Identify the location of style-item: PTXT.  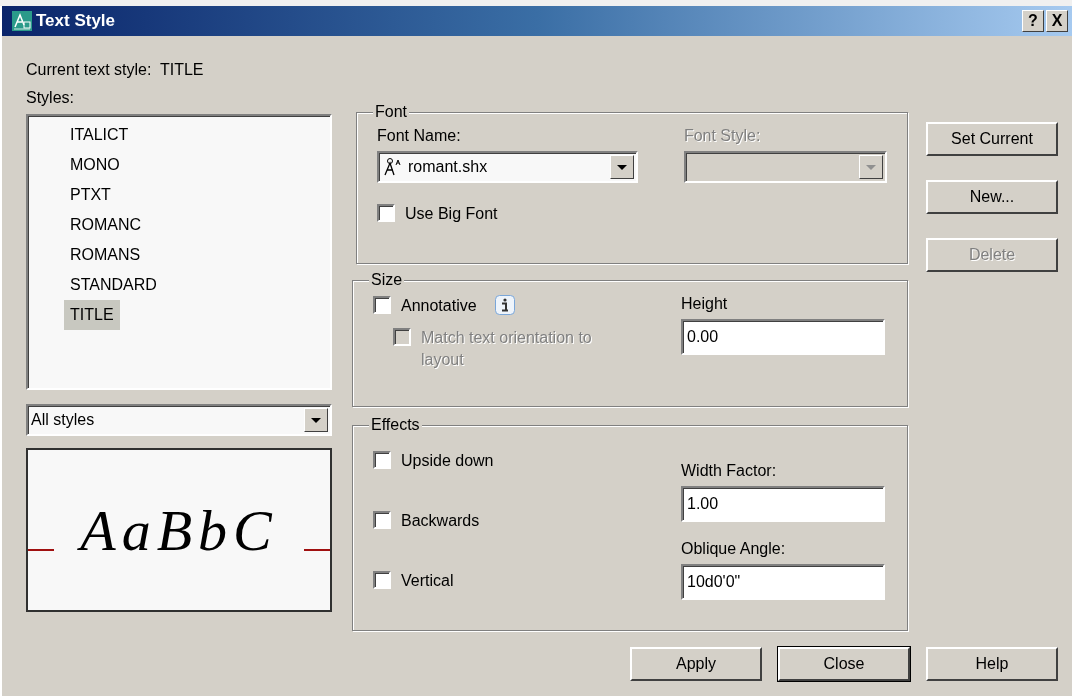
(90, 195).